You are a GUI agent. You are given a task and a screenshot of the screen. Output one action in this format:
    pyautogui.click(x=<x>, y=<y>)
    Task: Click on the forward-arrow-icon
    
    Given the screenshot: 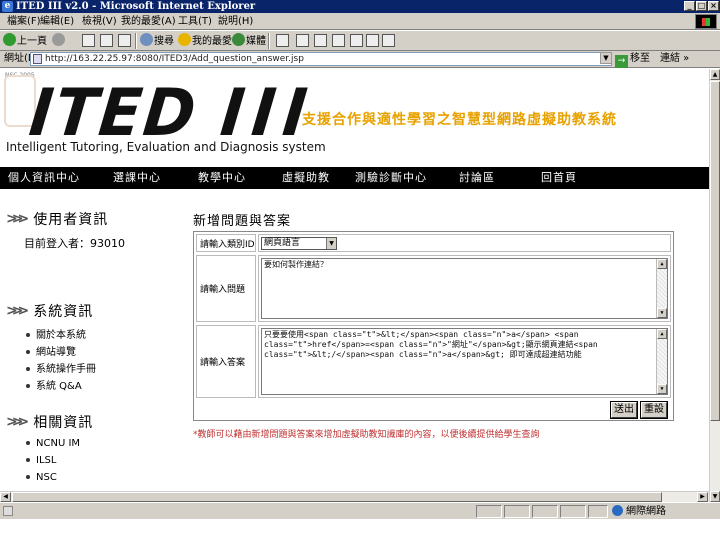 What is the action you would take?
    pyautogui.click(x=58, y=39)
    